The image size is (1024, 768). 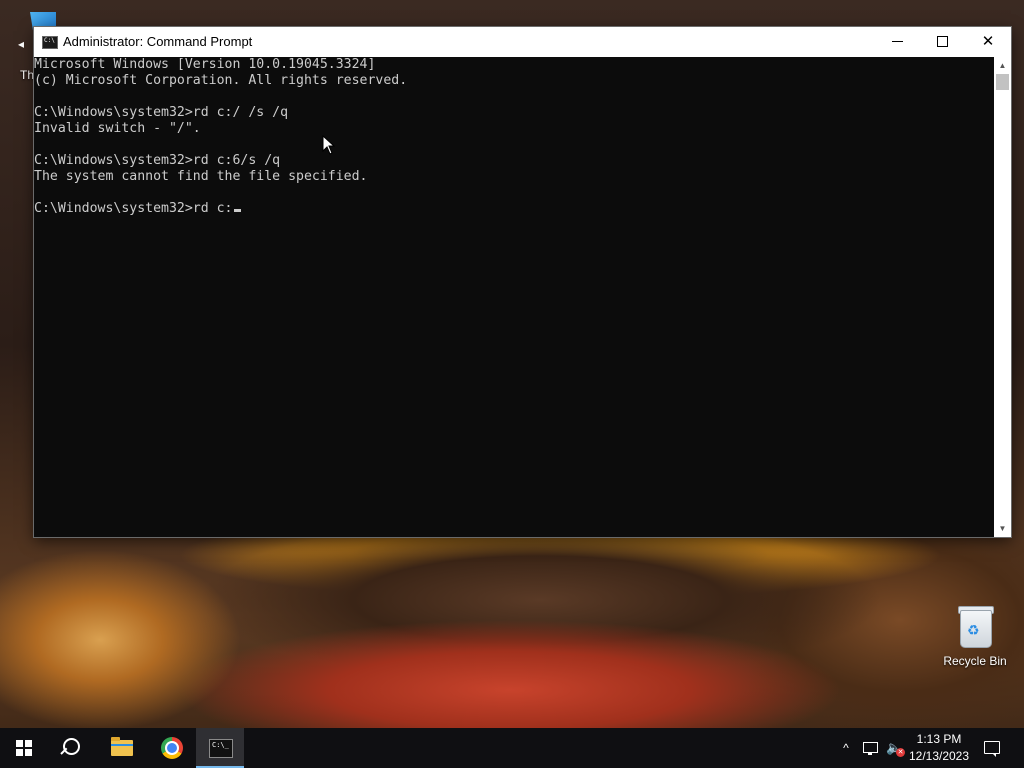 I want to click on text-cursor, so click(x=237, y=210).